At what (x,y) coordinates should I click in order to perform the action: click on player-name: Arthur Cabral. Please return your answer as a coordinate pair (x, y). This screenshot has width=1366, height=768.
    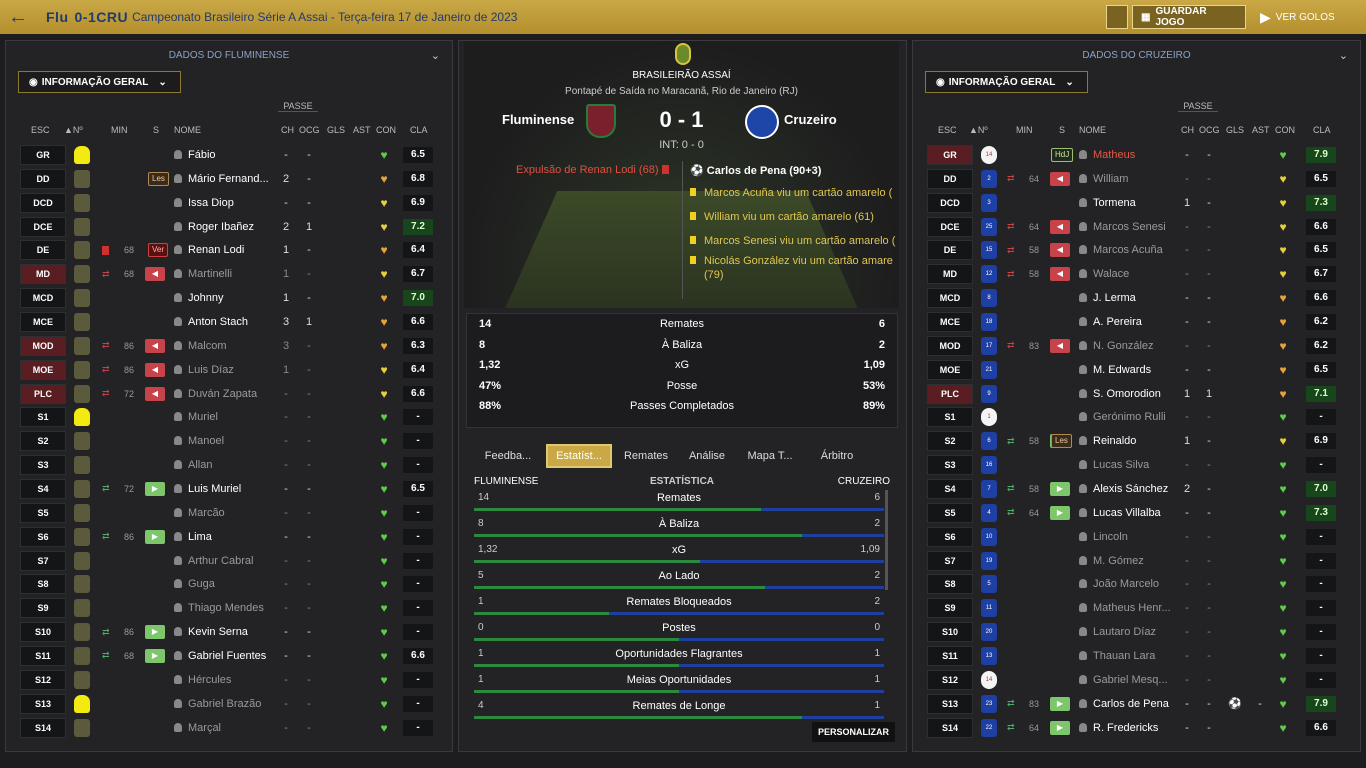
    Looking at the image, I should click on (226, 561).